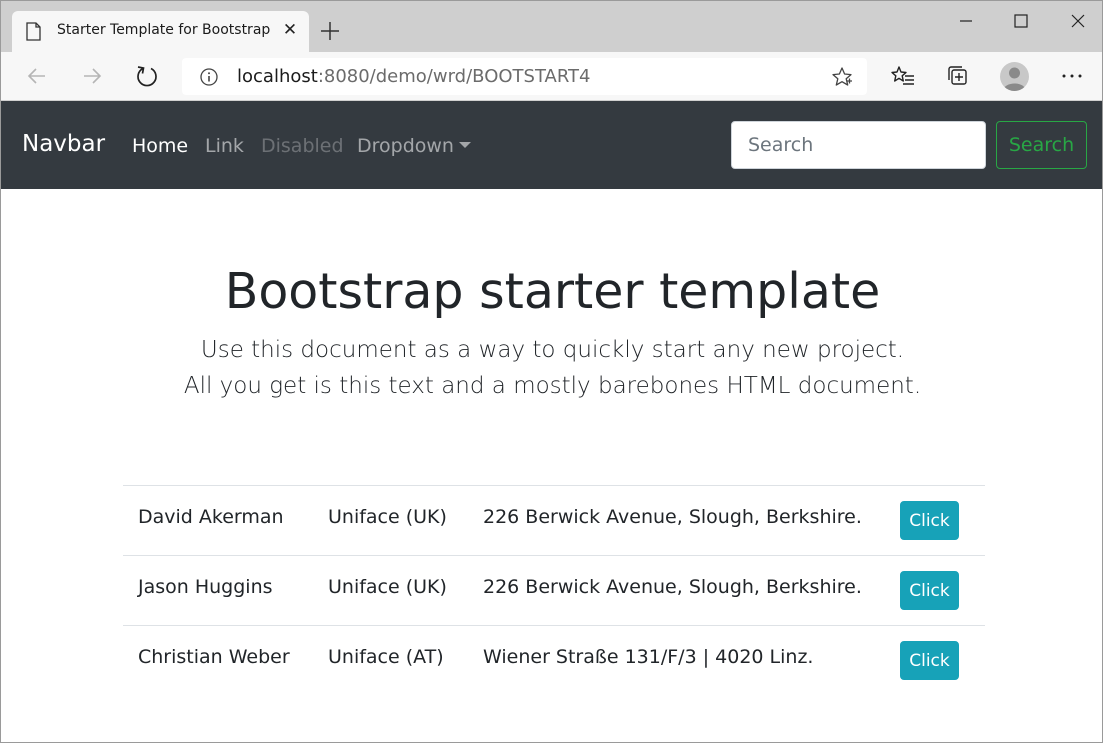  I want to click on url-path: :8080/demo/wrd/BOOTSTART4, so click(454, 76).